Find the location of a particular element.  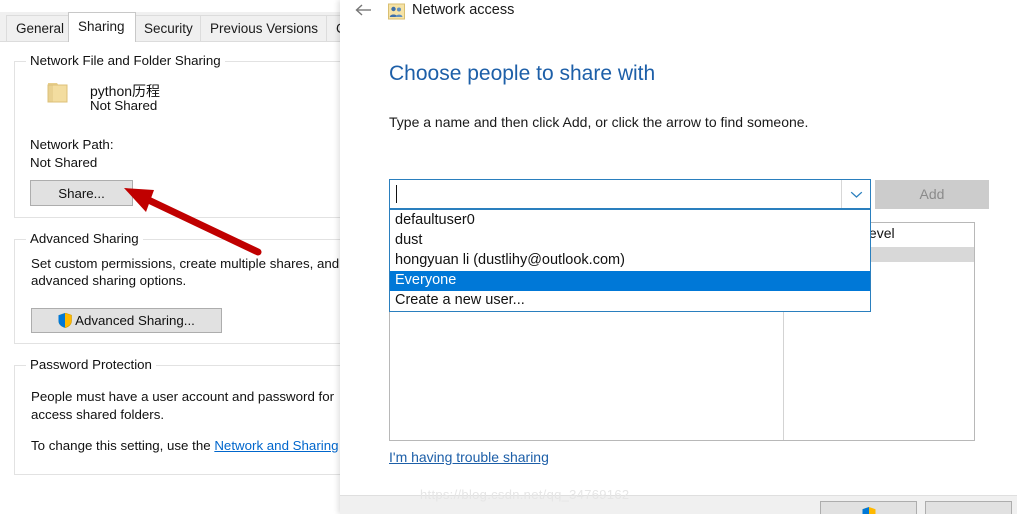

cancel-footer-button is located at coordinates (968, 507).